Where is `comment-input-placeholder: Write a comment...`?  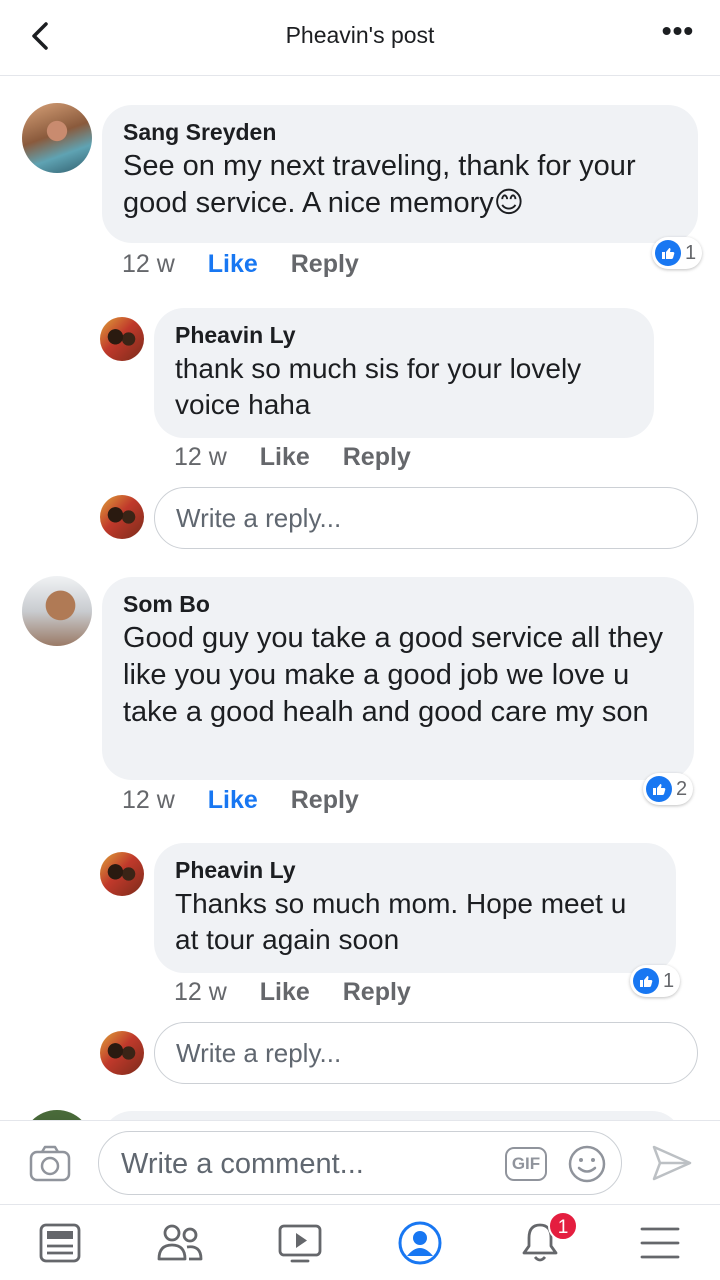
comment-input-placeholder: Write a comment... is located at coordinates (242, 1164).